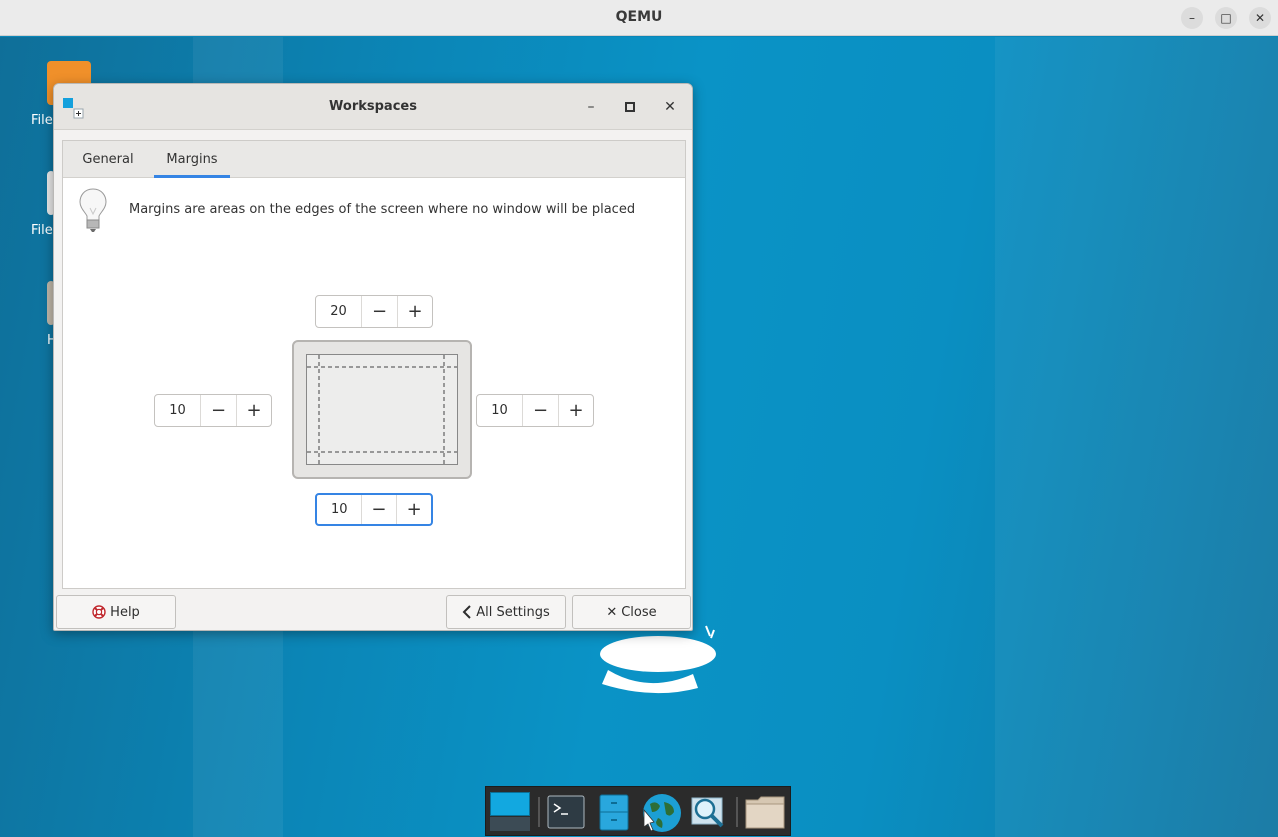 This screenshot has width=1278, height=837. I want to click on host-title: QEMU, so click(639, 17).